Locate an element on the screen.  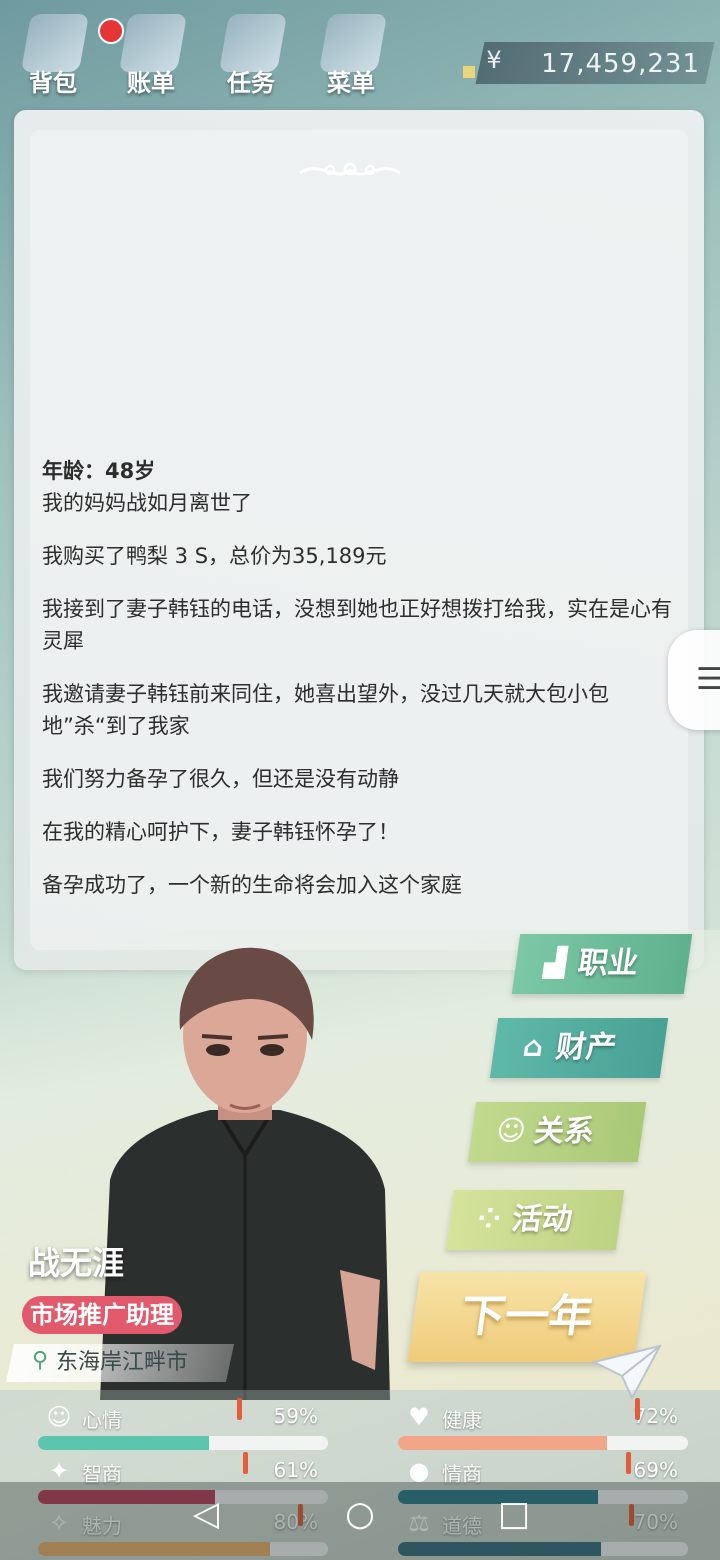
log-entry: 备孕成功了，一个新的生命将会加入这个家庭 is located at coordinates (252, 885).